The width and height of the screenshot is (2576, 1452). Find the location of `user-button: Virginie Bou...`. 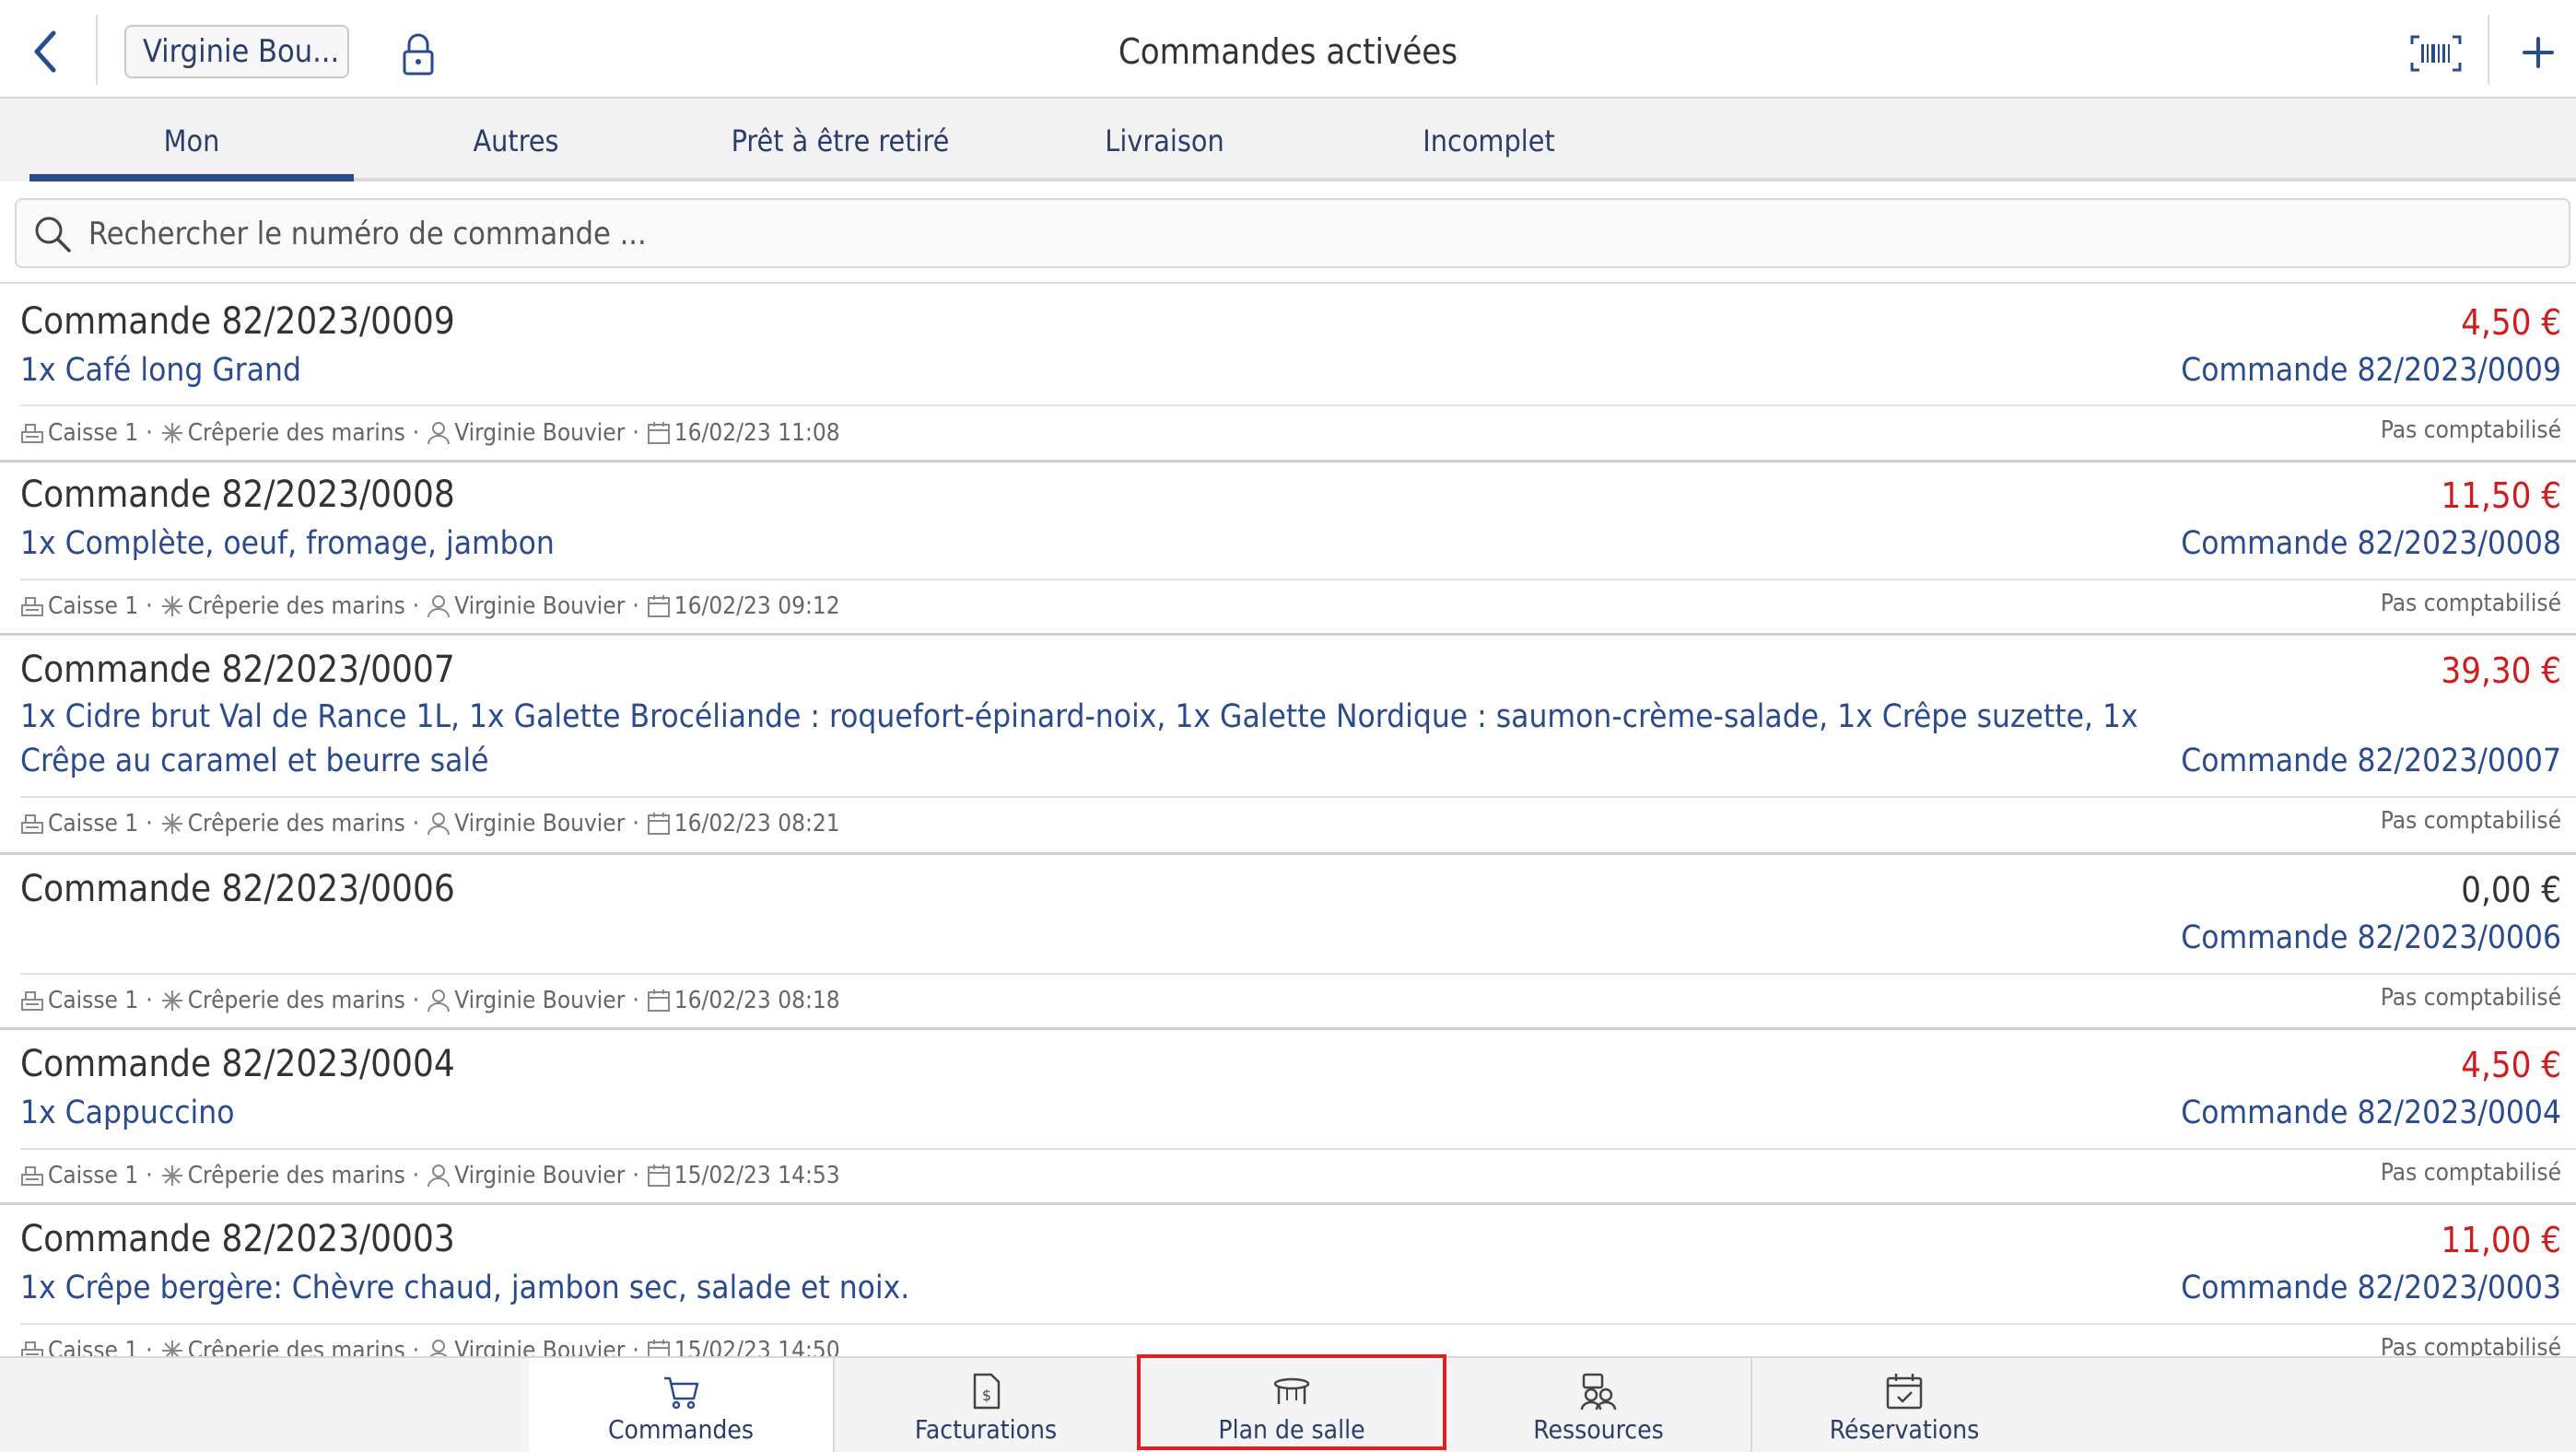

user-button: Virginie Bou... is located at coordinates (236, 52).